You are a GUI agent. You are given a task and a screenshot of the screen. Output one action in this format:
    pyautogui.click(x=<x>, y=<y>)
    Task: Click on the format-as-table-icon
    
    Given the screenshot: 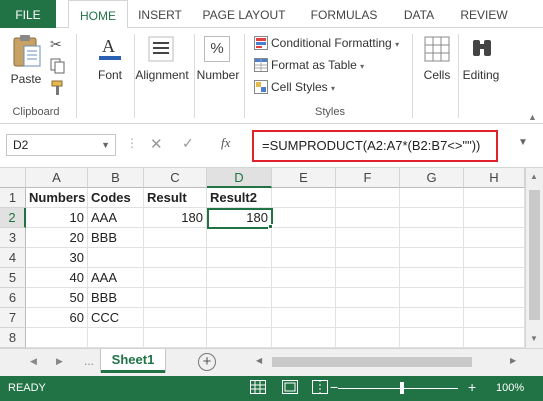 What is the action you would take?
    pyautogui.click(x=261, y=66)
    